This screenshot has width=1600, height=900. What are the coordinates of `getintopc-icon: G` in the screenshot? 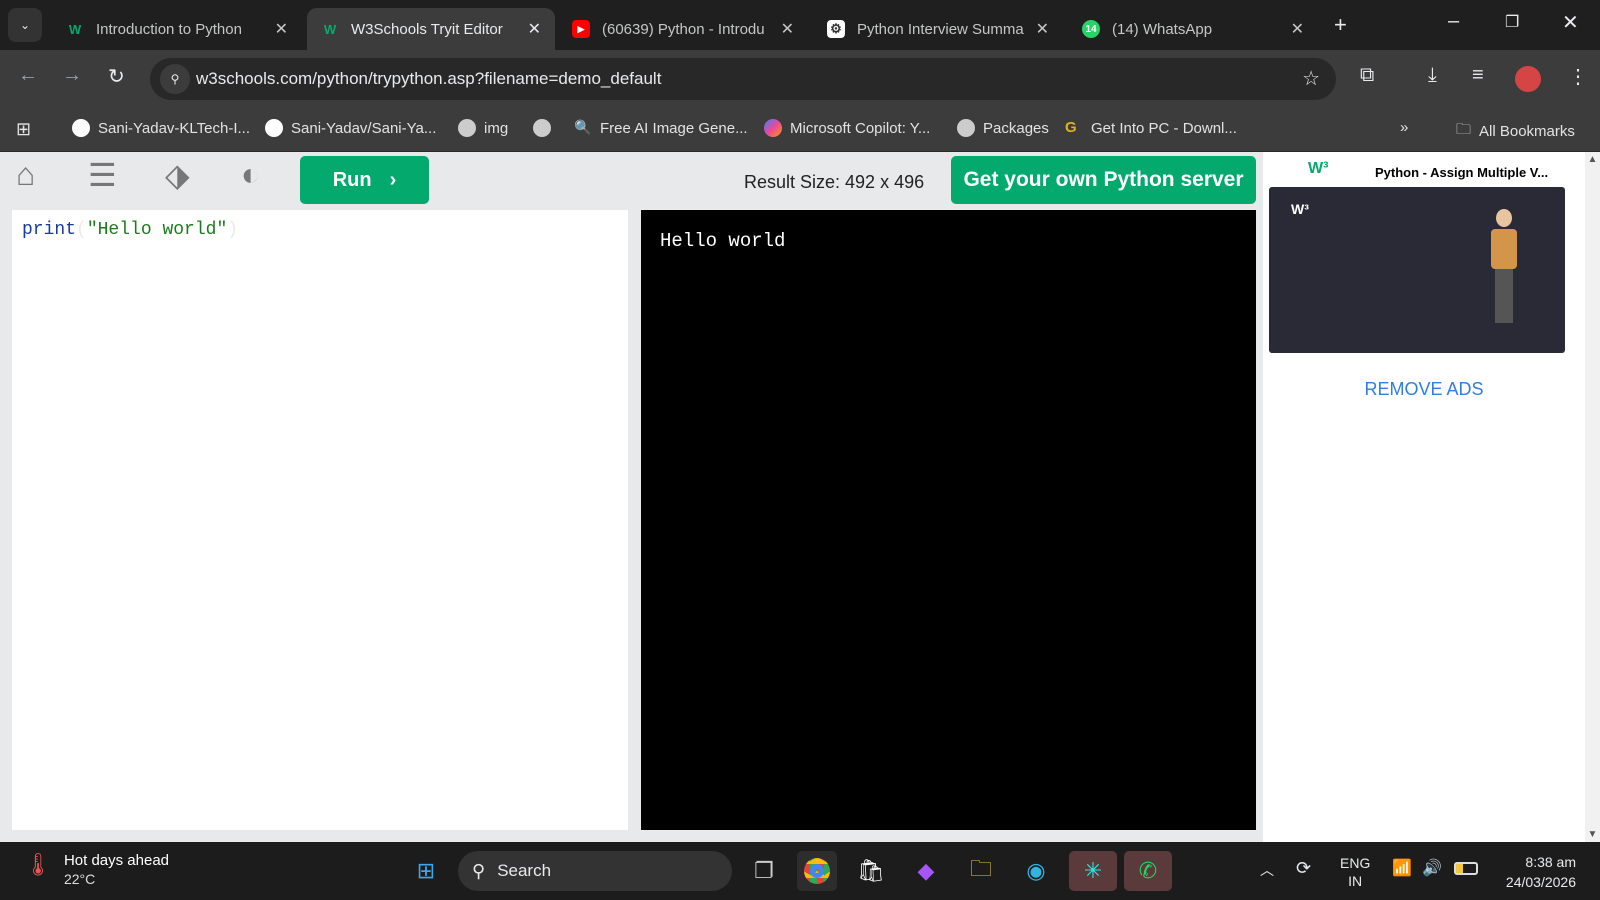 It's located at (1071, 127).